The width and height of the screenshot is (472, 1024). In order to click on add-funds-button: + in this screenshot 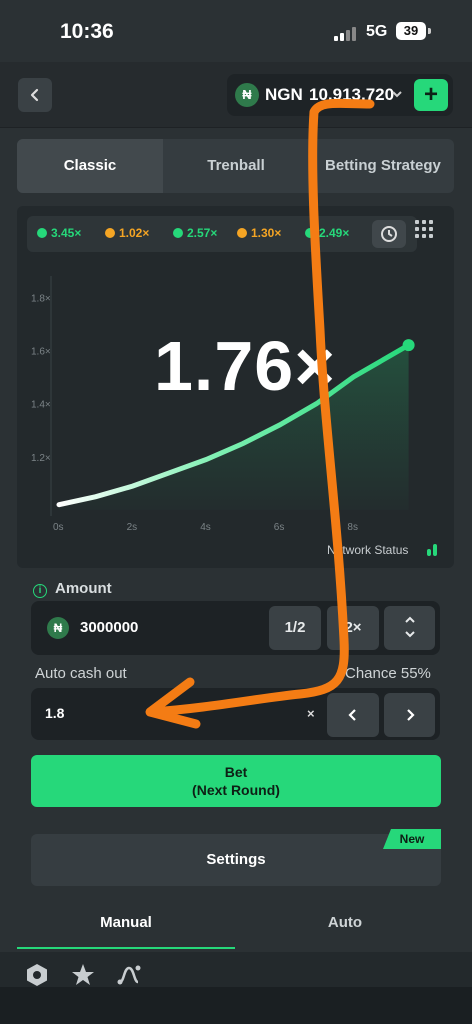, I will do `click(431, 95)`.